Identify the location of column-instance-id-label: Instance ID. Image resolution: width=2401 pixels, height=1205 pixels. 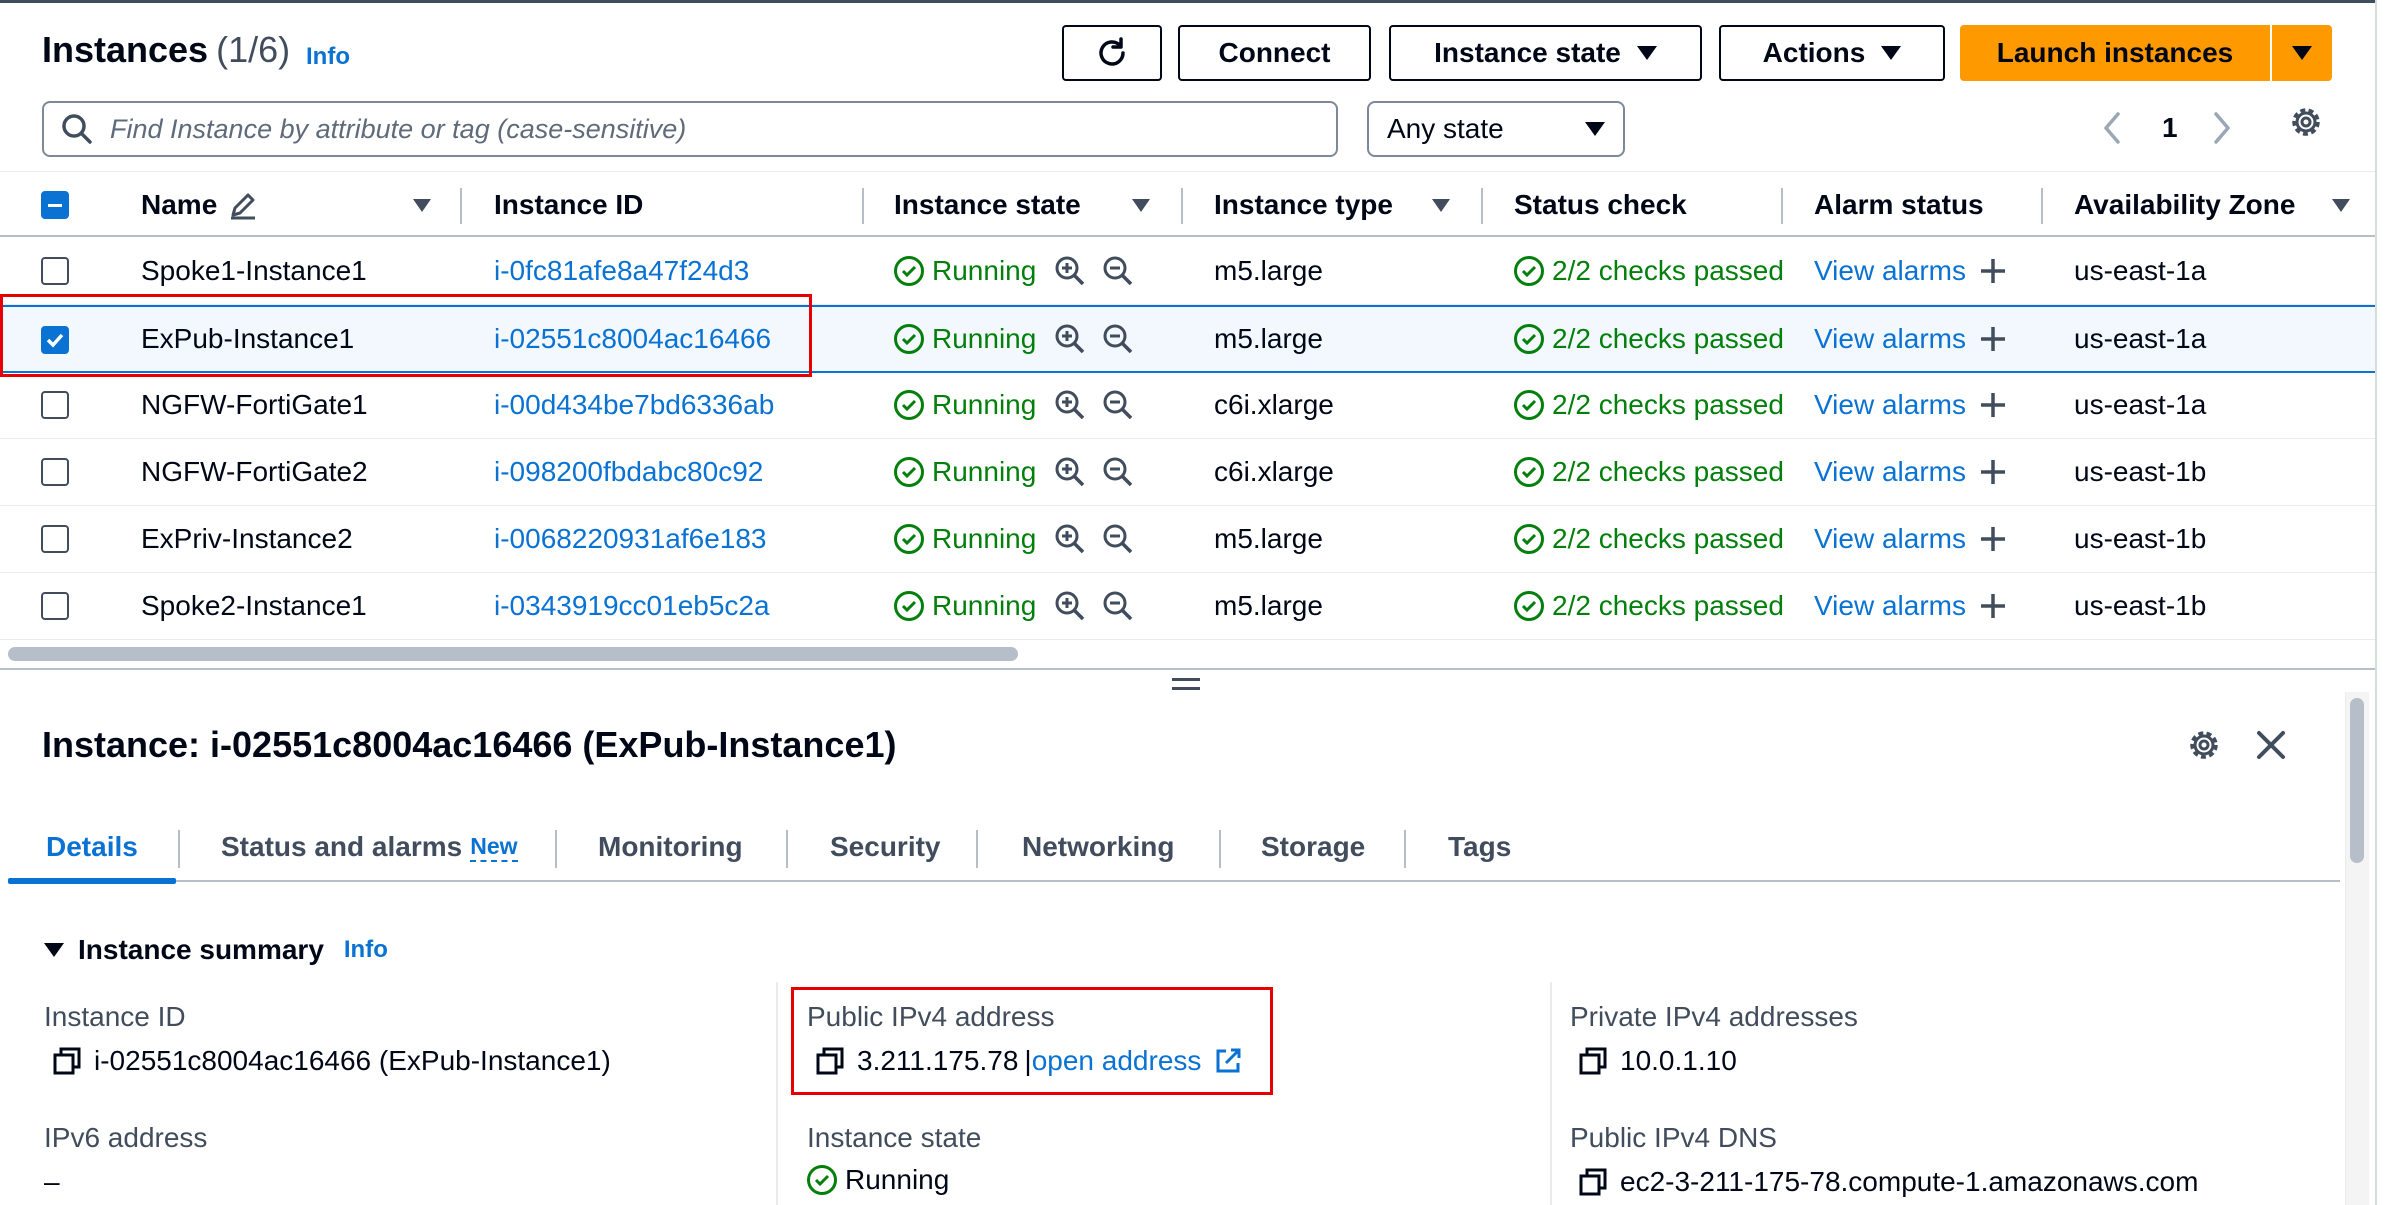
(569, 204).